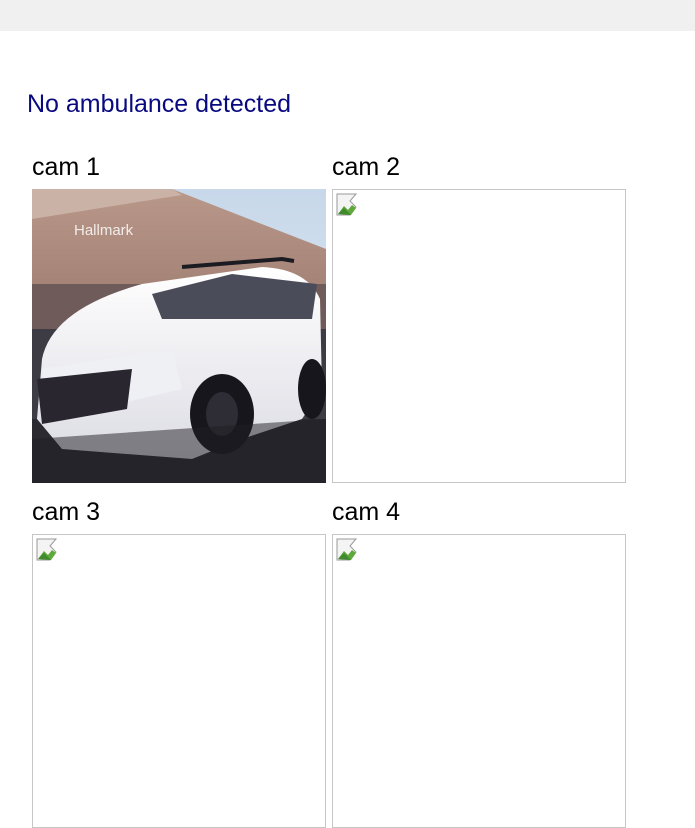  Describe the element at coordinates (66, 512) in the screenshot. I see `cam-3-label: cam 3` at that location.